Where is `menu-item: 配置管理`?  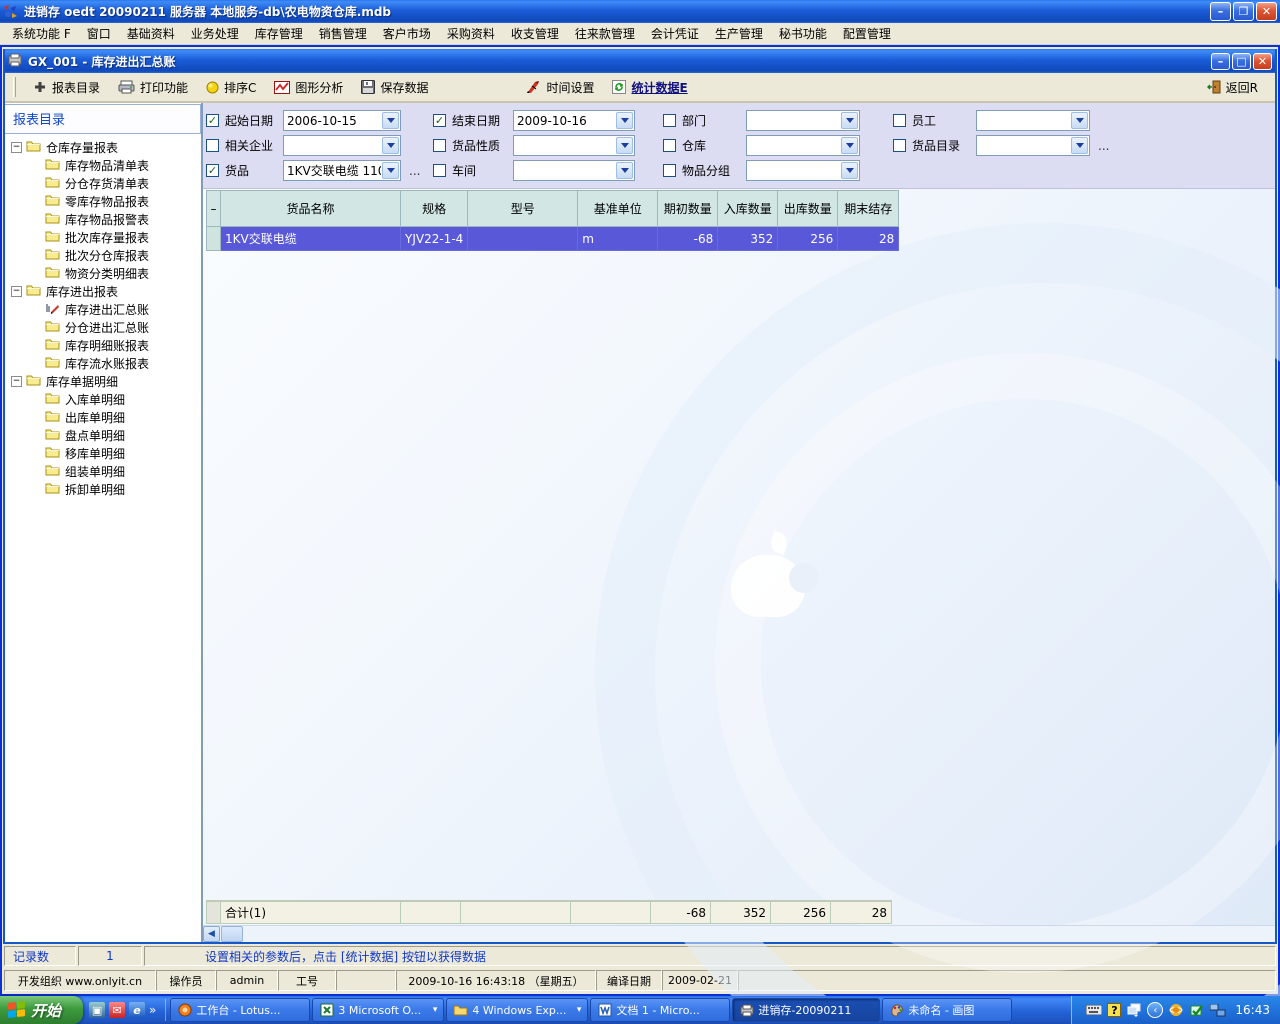
menu-item: 配置管理 is located at coordinates (867, 33).